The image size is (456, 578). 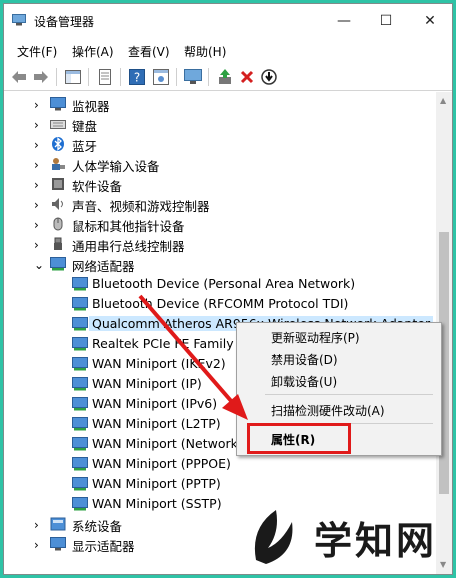 I want to click on menu-bar: 文件(F) 操作(A) 查看(V) 帮助(H), so click(x=228, y=51).